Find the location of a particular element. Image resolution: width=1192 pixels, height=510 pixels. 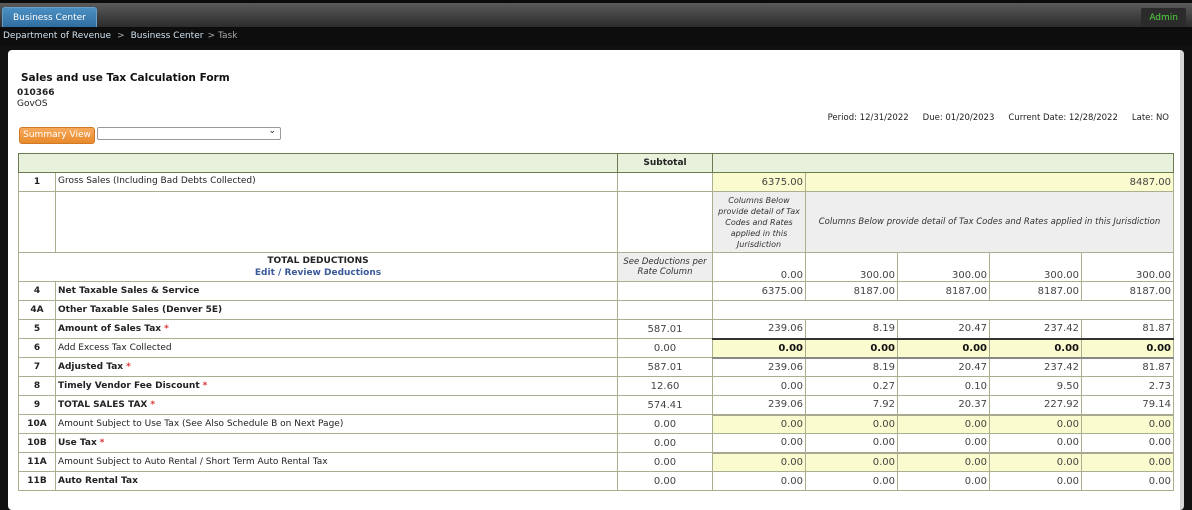

breadcrumb-business-center: Business Center is located at coordinates (167, 36).